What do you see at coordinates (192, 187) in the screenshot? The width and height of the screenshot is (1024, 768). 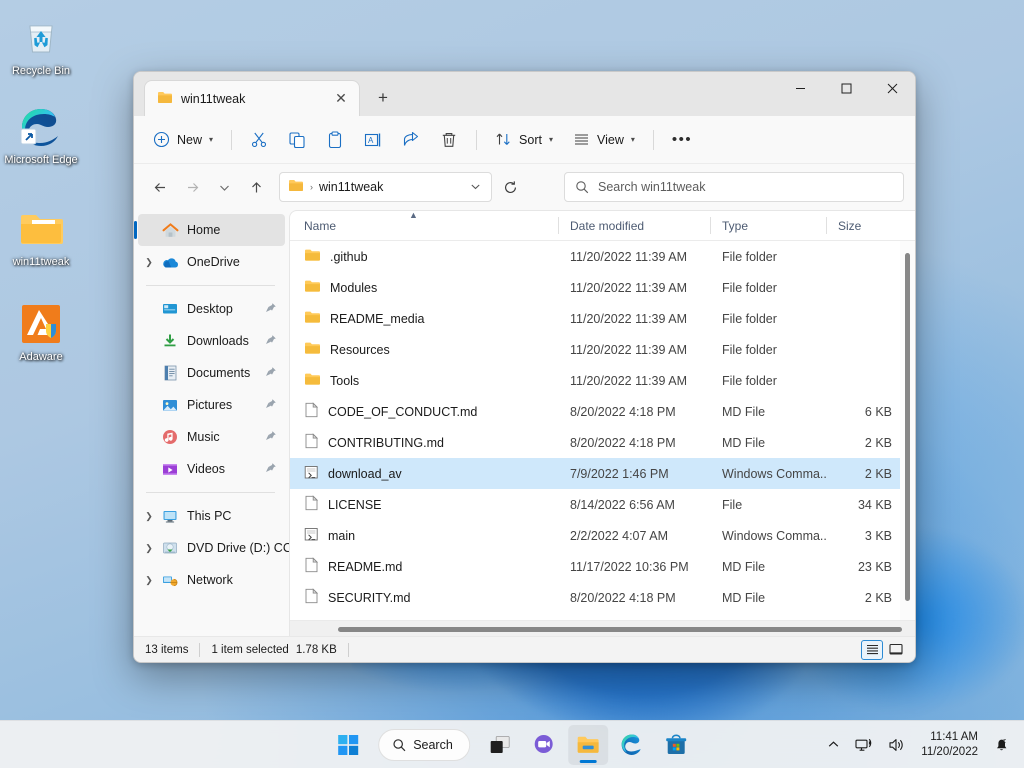 I see `forward-button` at bounding box center [192, 187].